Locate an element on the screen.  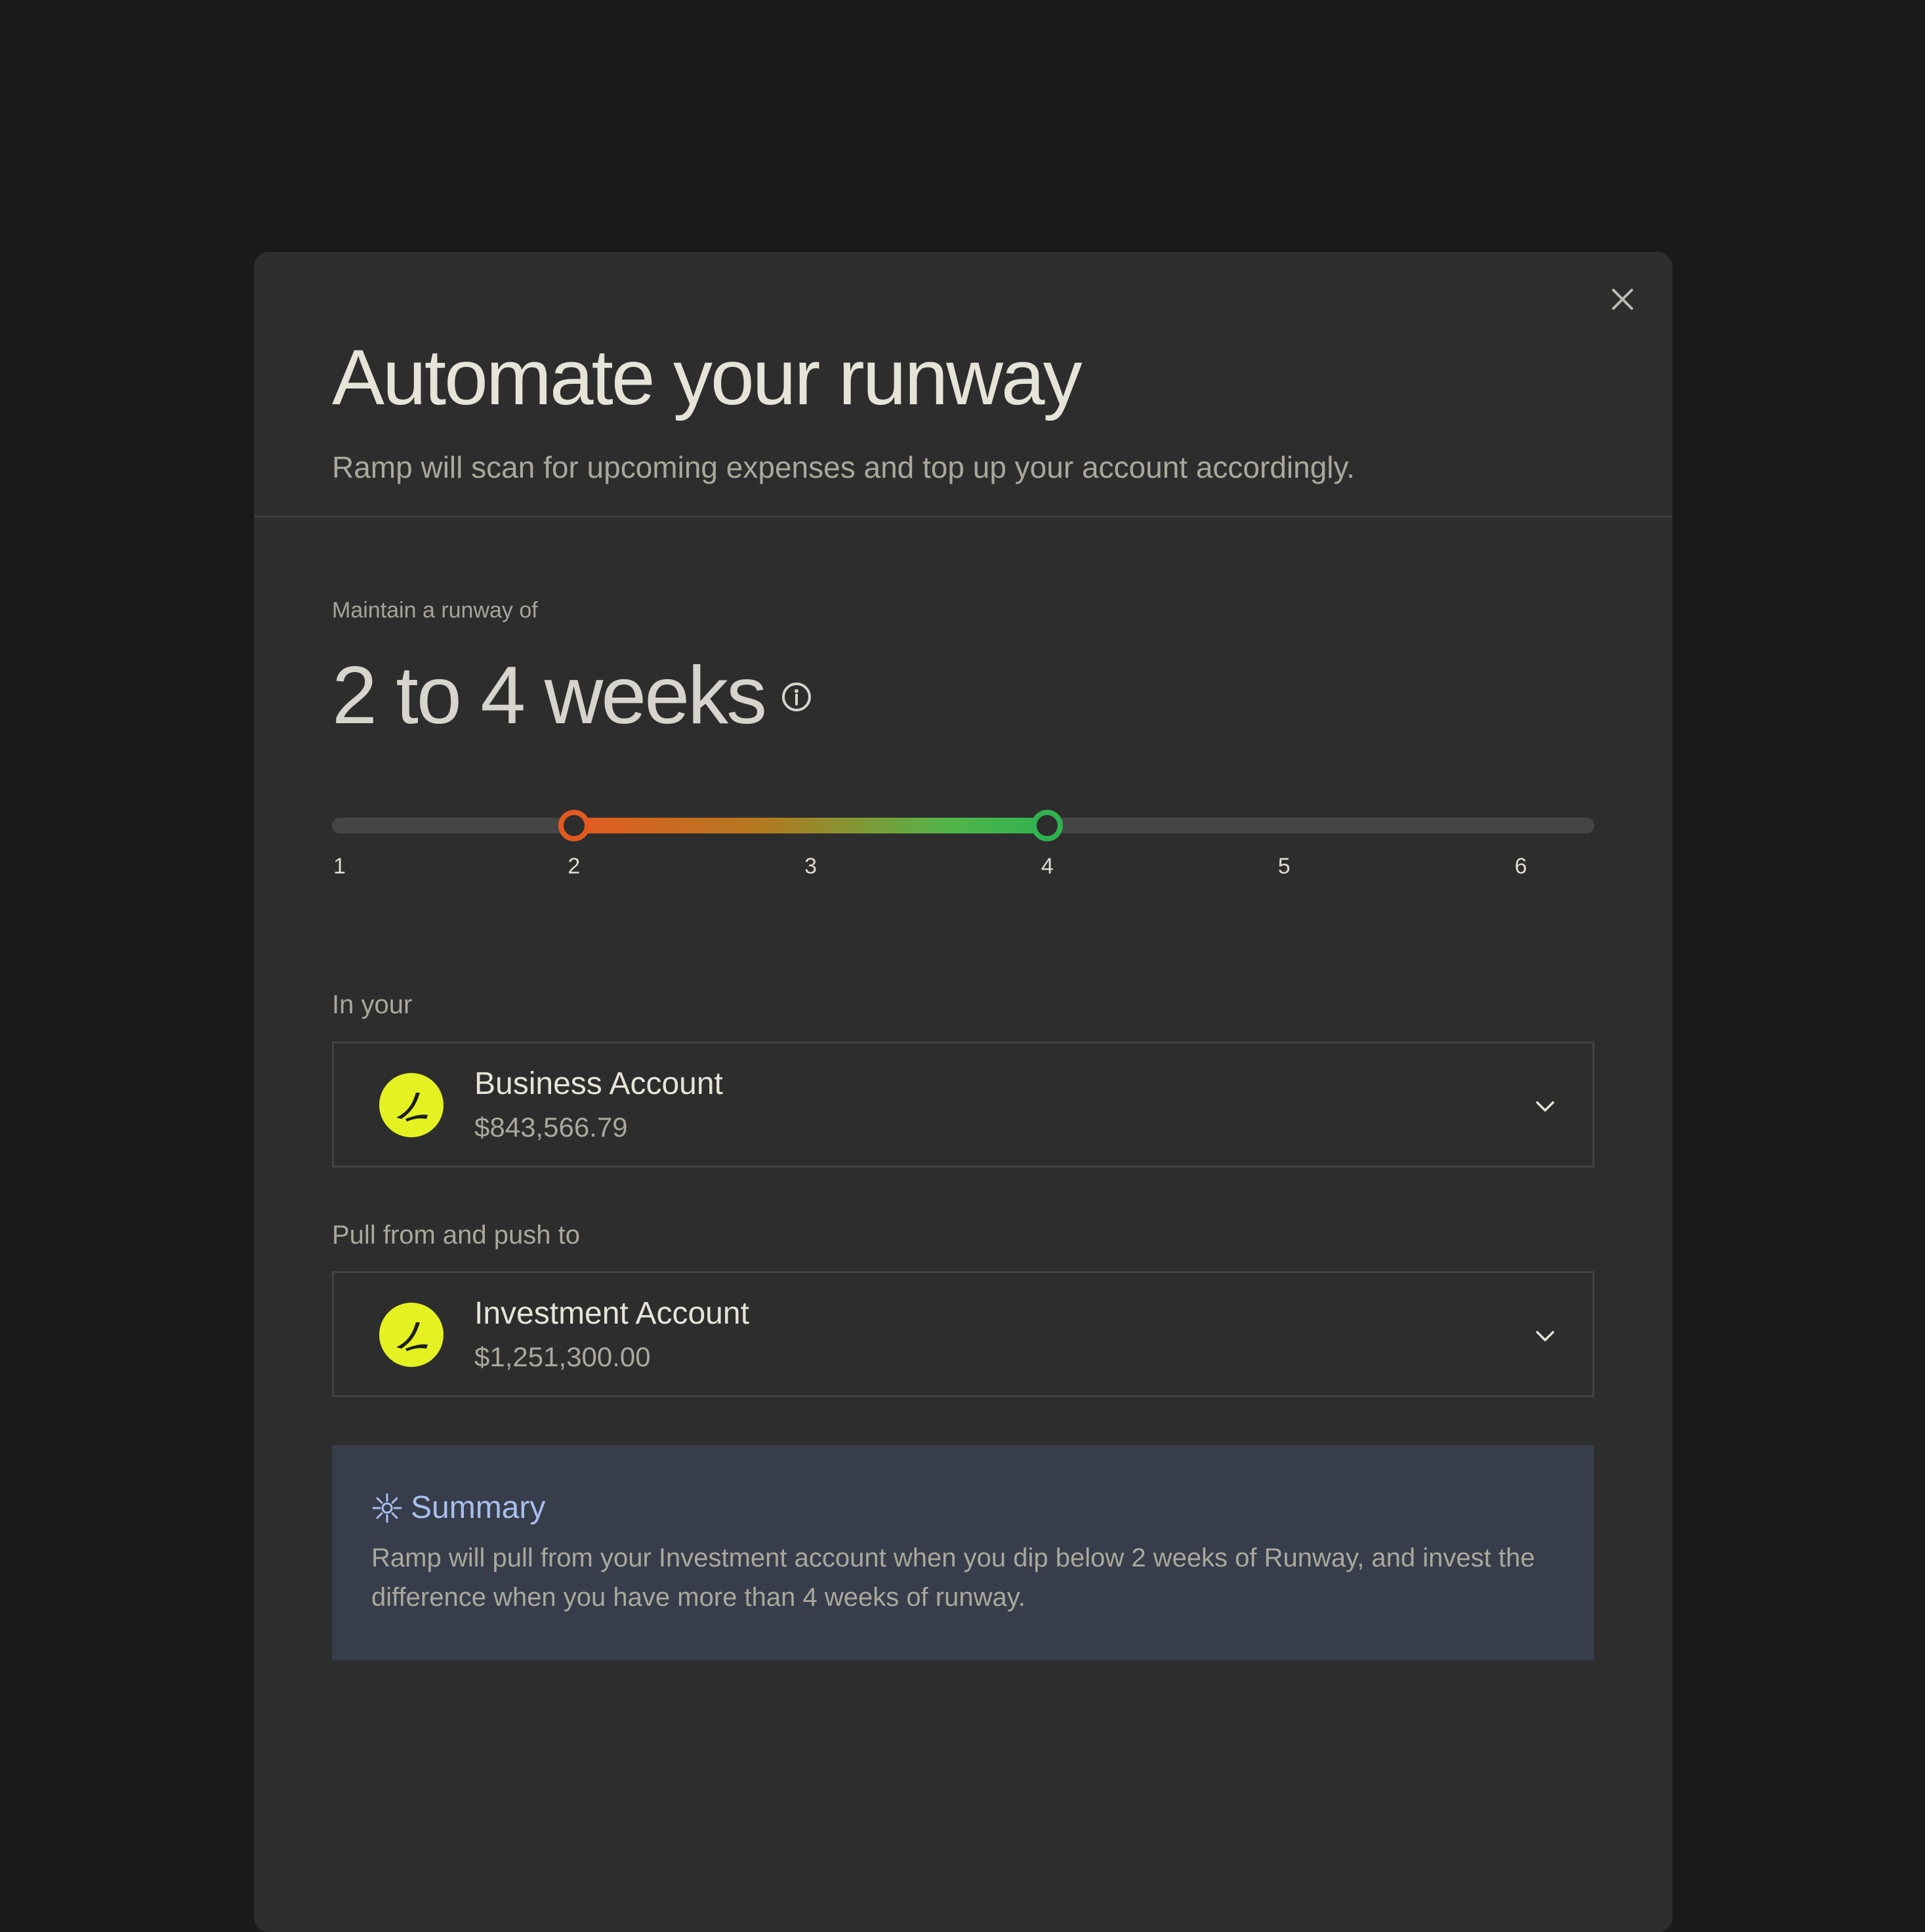
sparkle-icon is located at coordinates (387, 1508).